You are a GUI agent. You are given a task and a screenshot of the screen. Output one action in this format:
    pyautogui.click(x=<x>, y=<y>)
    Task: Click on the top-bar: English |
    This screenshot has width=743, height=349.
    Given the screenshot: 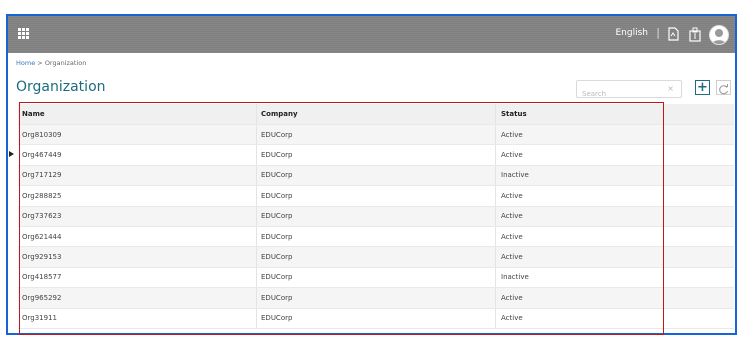 What is the action you would take?
    pyautogui.click(x=371, y=34)
    